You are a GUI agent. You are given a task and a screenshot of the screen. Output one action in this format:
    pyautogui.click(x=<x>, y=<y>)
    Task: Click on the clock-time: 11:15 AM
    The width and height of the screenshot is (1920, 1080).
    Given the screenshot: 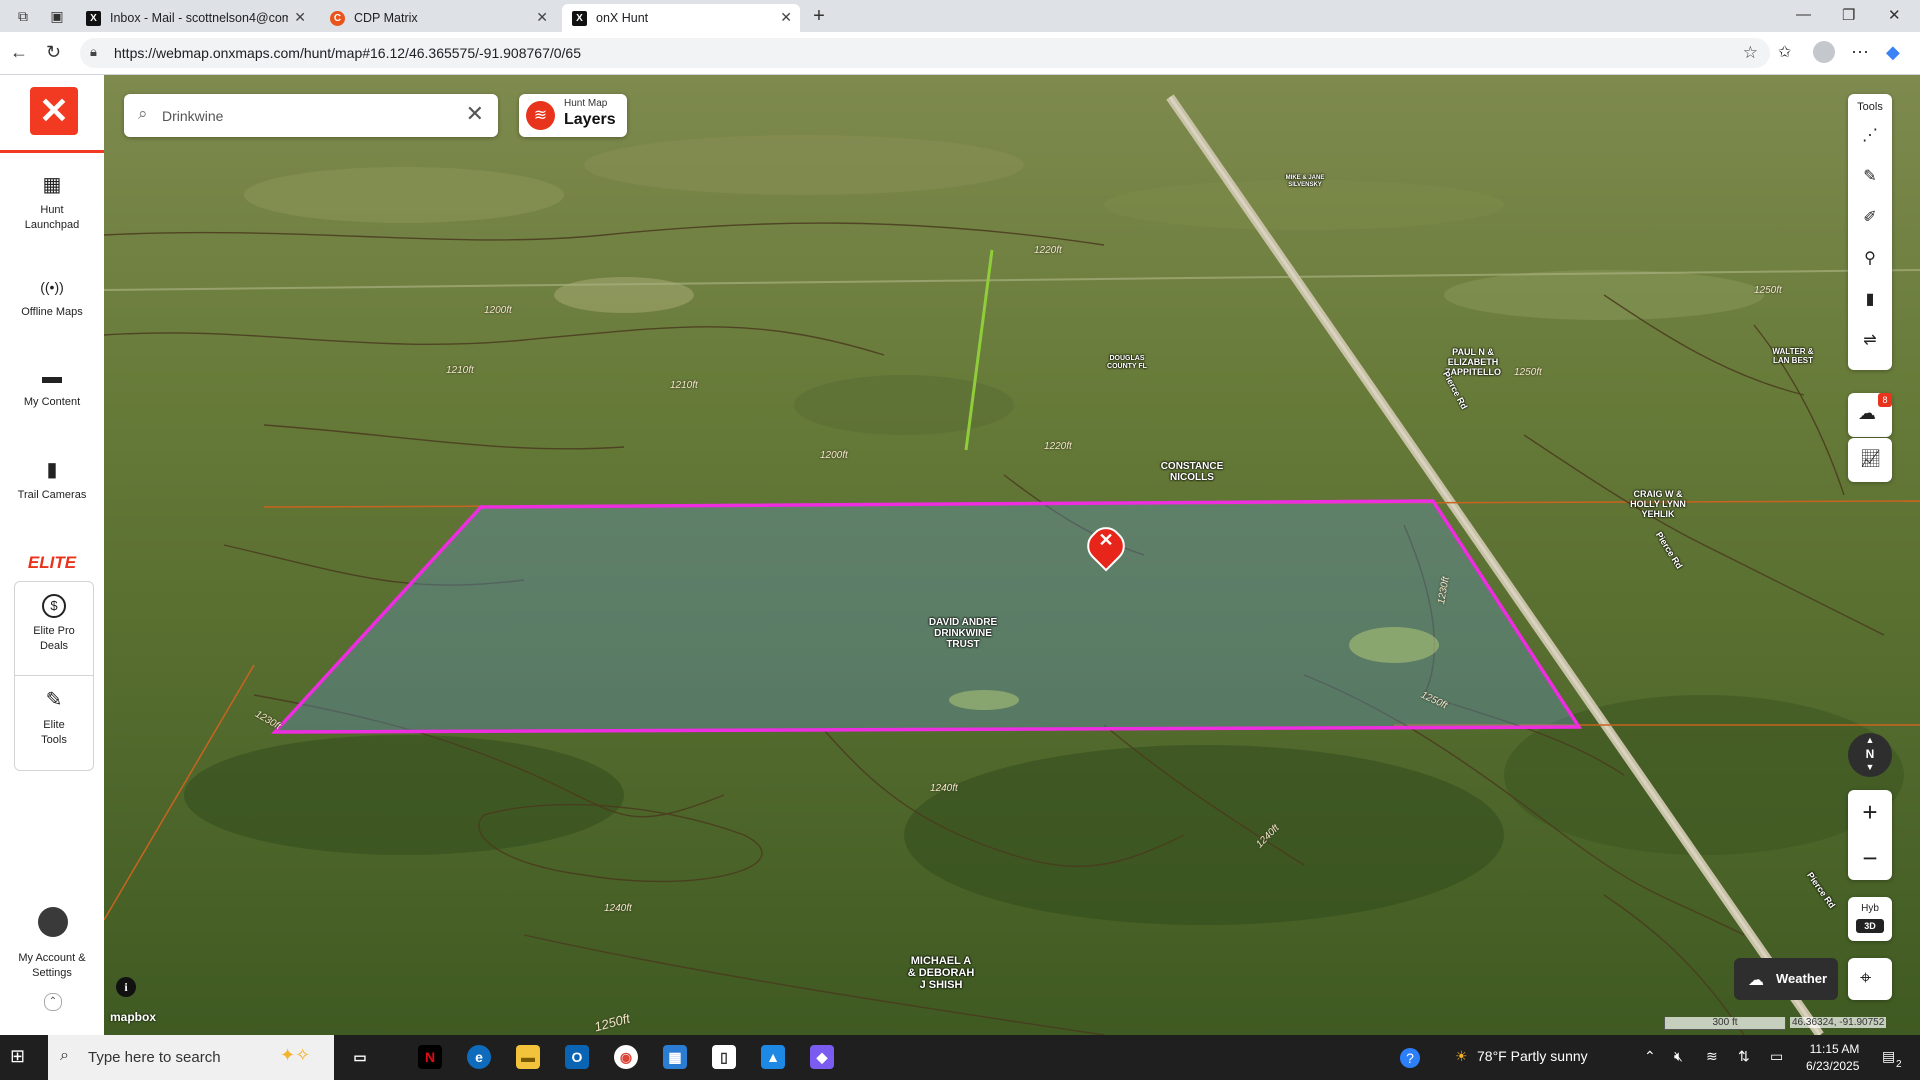 What is the action you would take?
    pyautogui.click(x=1834, y=1049)
    